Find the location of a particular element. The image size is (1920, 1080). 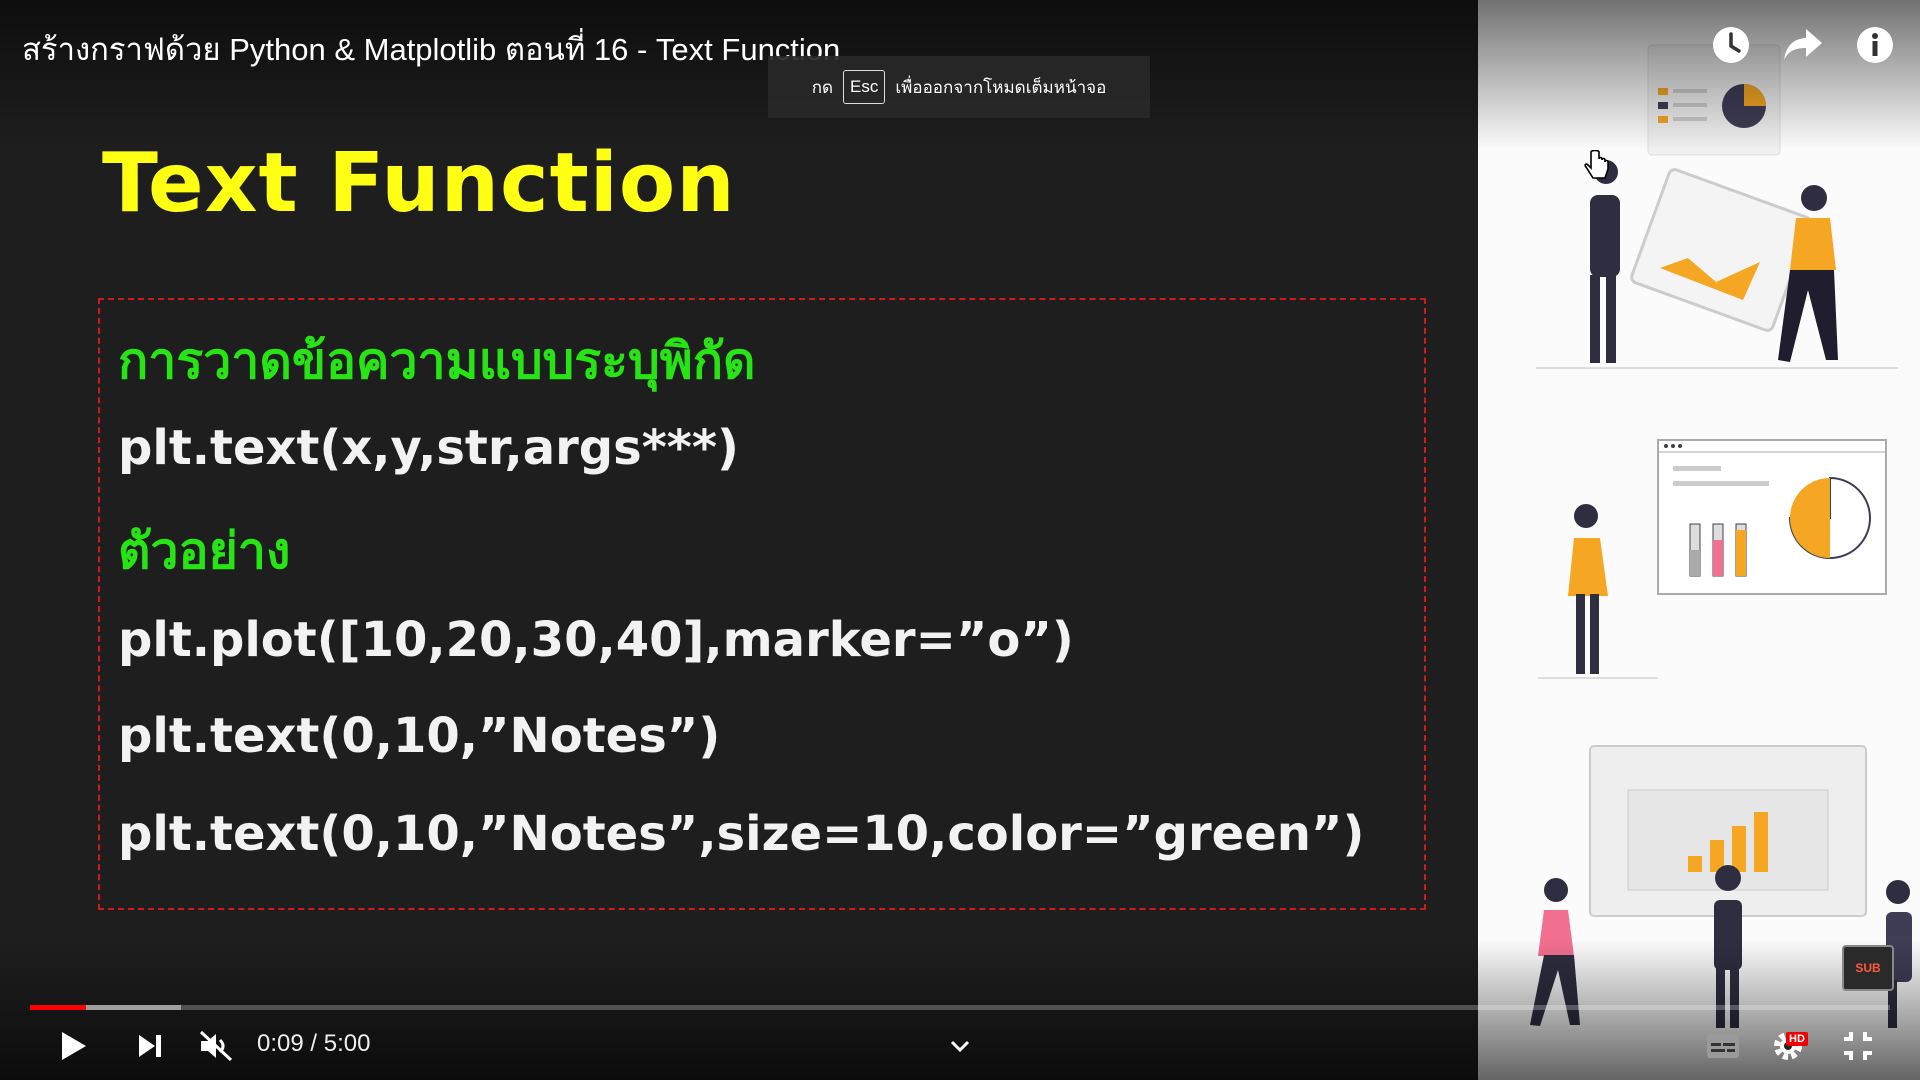

esc-key: Esc is located at coordinates (864, 87).